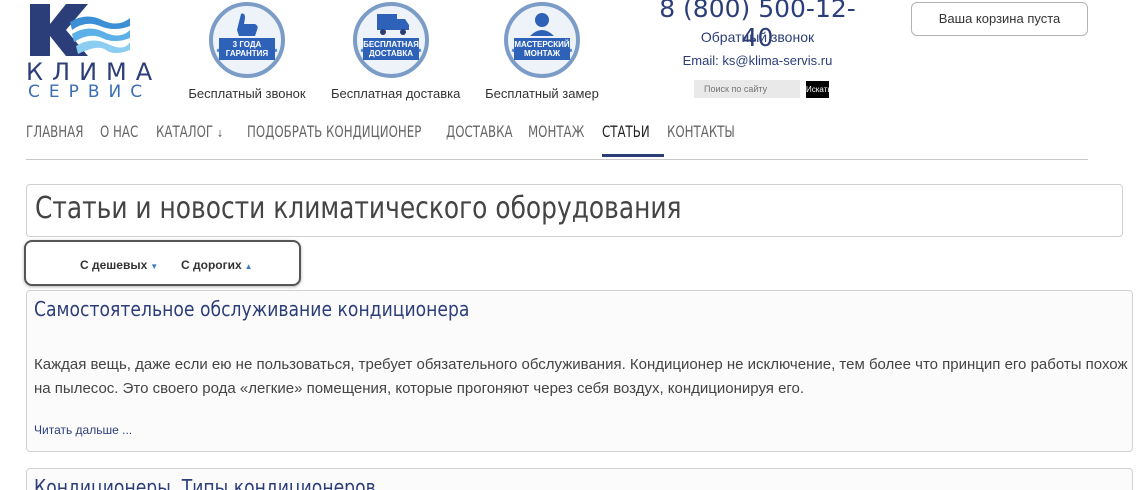 The image size is (1137, 490). Describe the element at coordinates (205, 482) in the screenshot. I see `article-title-link: Кондиционеры. Типы кондиционеров` at that location.